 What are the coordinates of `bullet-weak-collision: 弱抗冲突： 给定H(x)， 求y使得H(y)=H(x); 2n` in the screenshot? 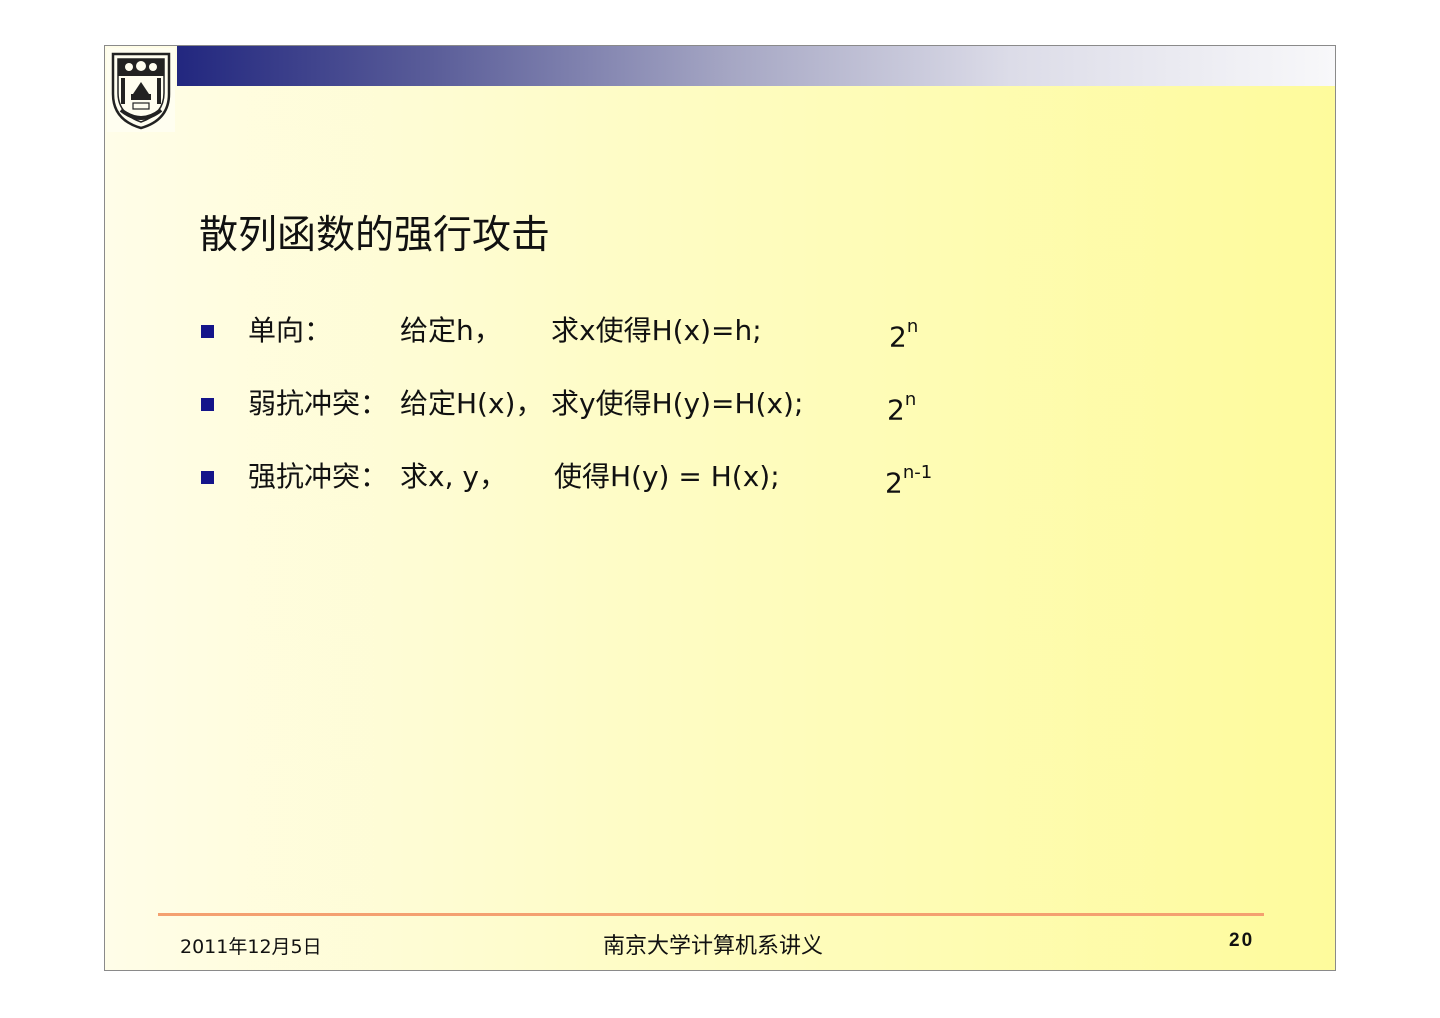 It's located at (601, 405).